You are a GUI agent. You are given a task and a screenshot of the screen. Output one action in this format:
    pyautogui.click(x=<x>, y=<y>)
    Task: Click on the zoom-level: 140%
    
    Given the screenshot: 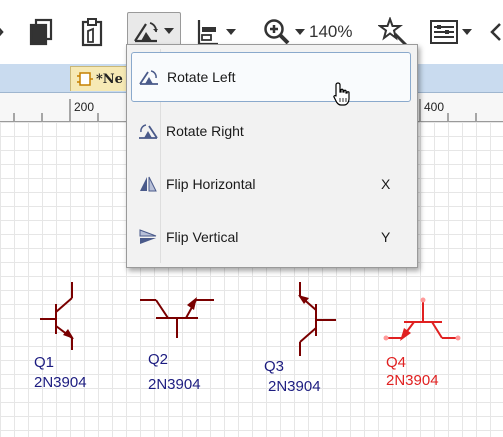 What is the action you would take?
    pyautogui.click(x=331, y=31)
    